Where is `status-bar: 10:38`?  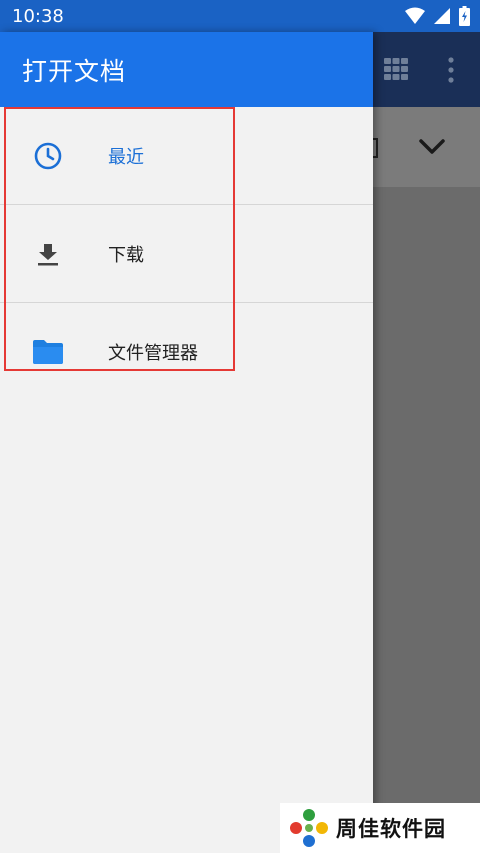
status-bar: 10:38 is located at coordinates (240, 16).